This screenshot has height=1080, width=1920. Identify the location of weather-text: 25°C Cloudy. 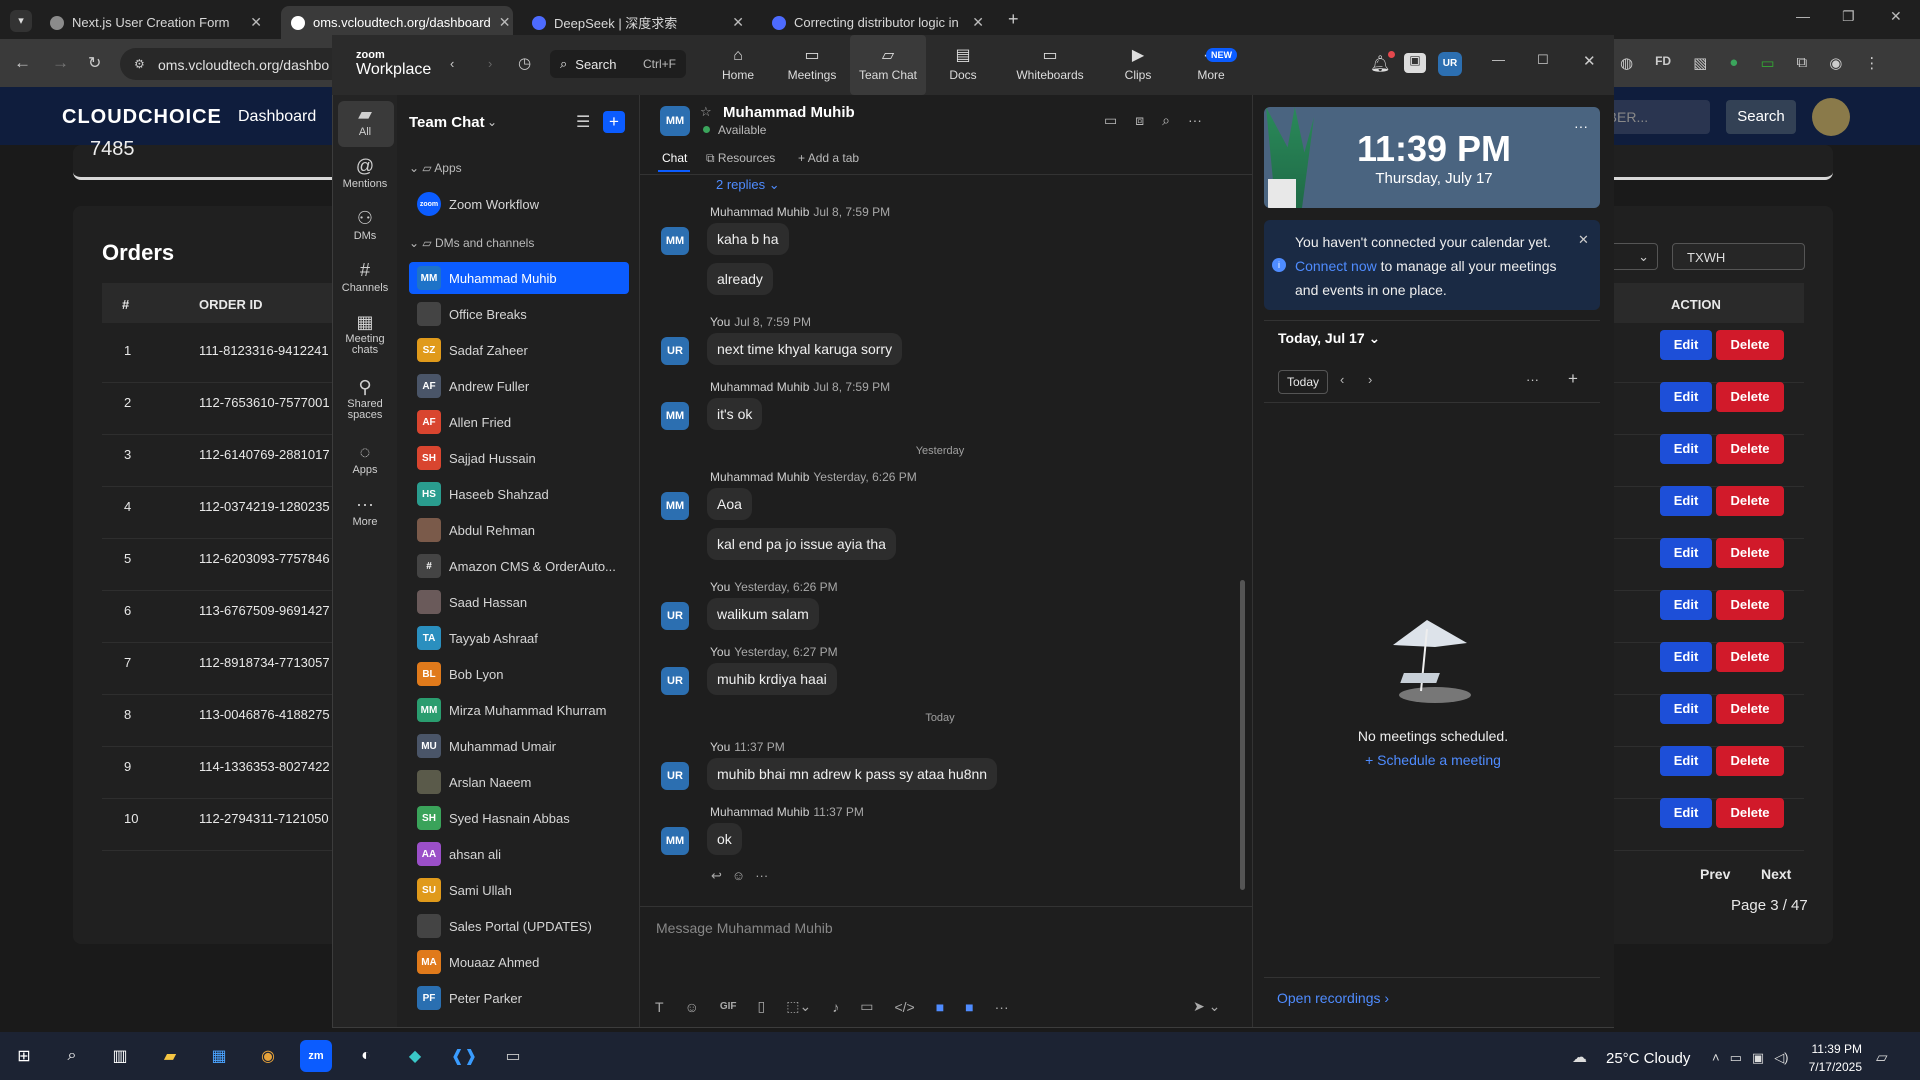
(1648, 1058).